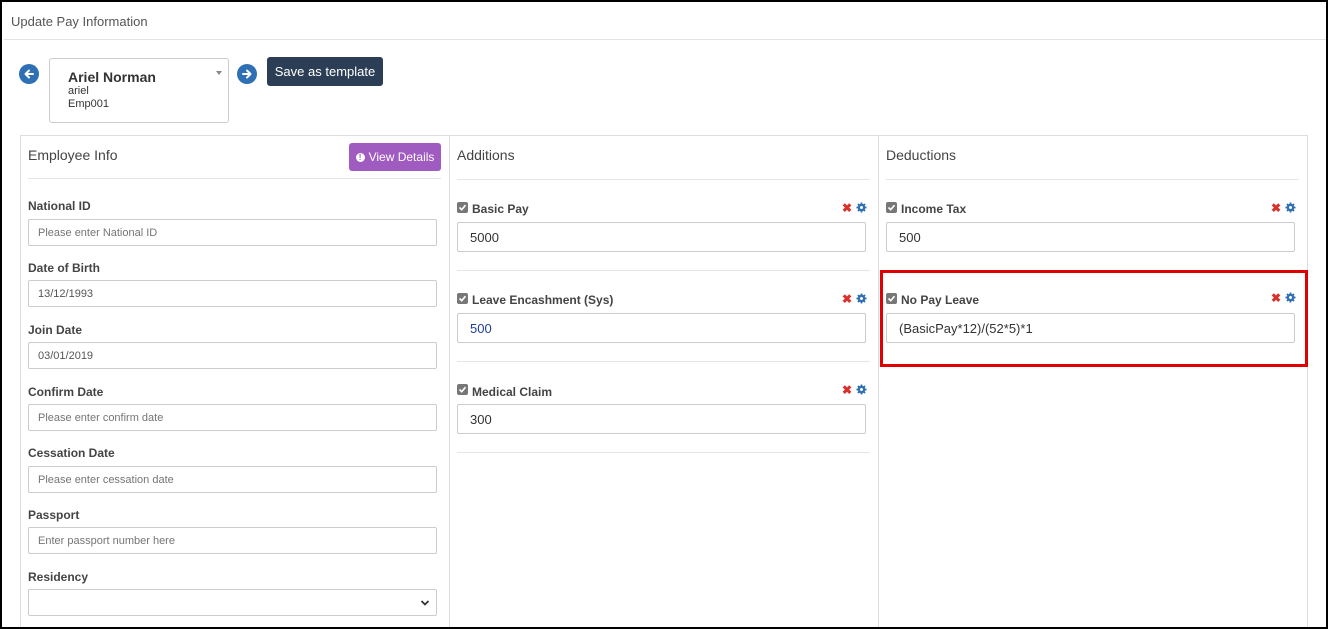 This screenshot has height=629, width=1328. What do you see at coordinates (232, 602) in the screenshot?
I see `residency-select` at bounding box center [232, 602].